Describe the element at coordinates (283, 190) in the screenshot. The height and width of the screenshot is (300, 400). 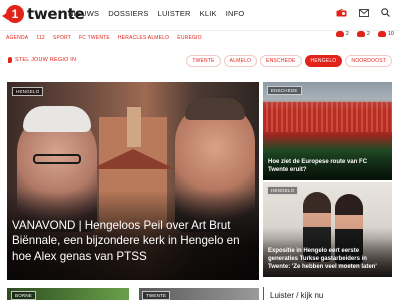
I see `article-tag: HENGELO` at that location.